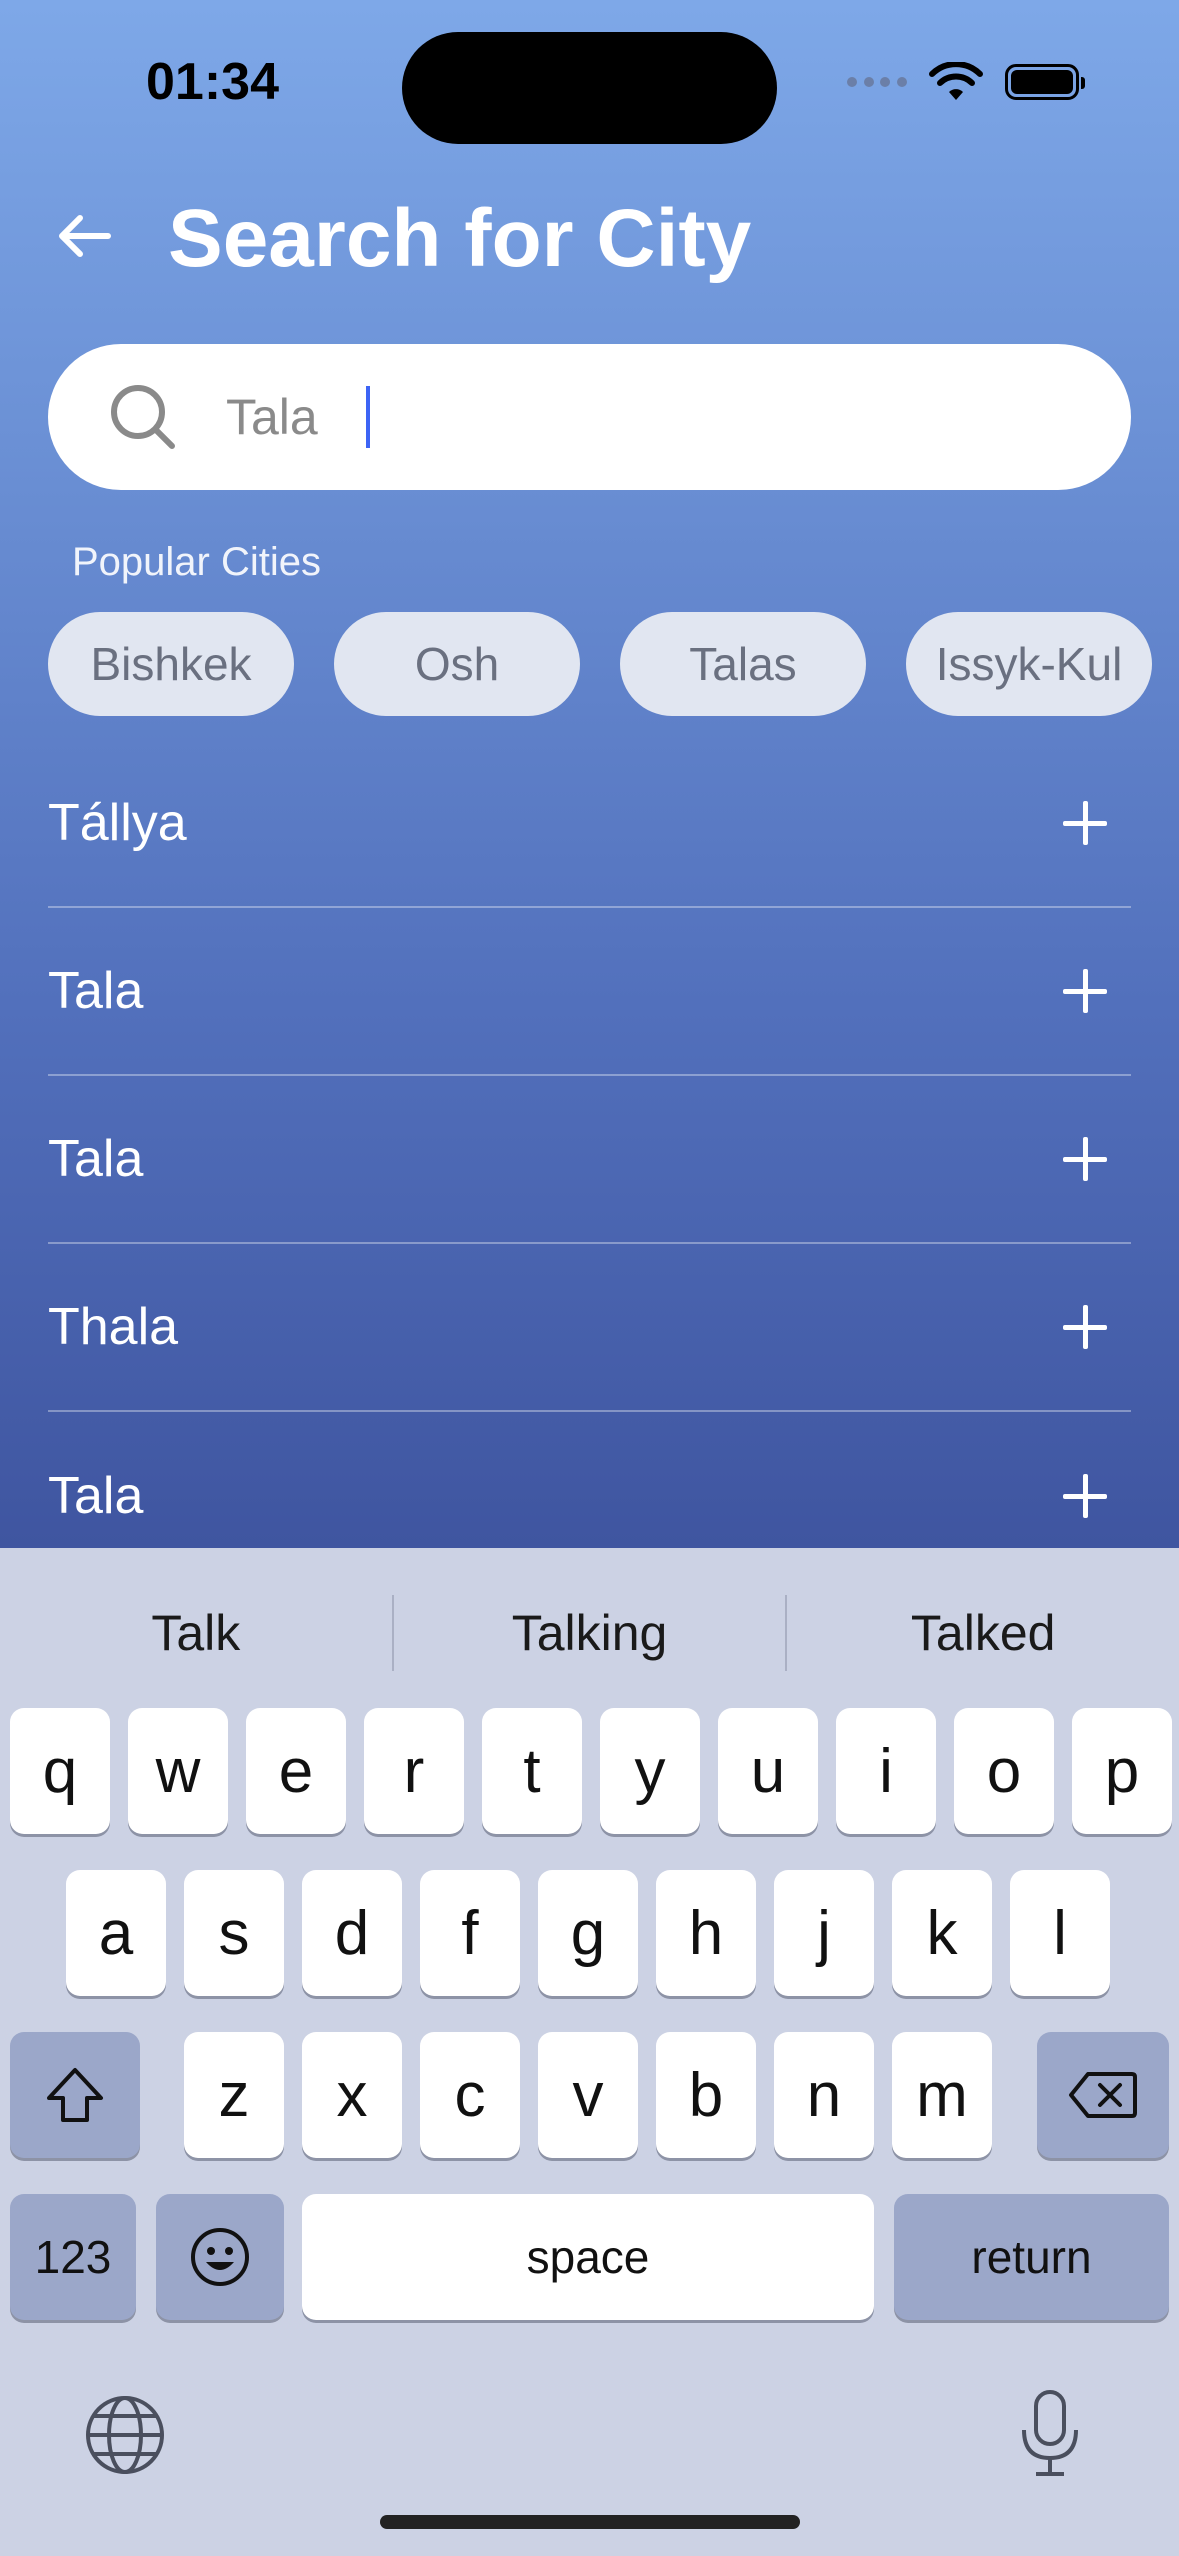 The width and height of the screenshot is (1179, 2556). Describe the element at coordinates (212, 82) in the screenshot. I see `status-time: 01:34` at that location.